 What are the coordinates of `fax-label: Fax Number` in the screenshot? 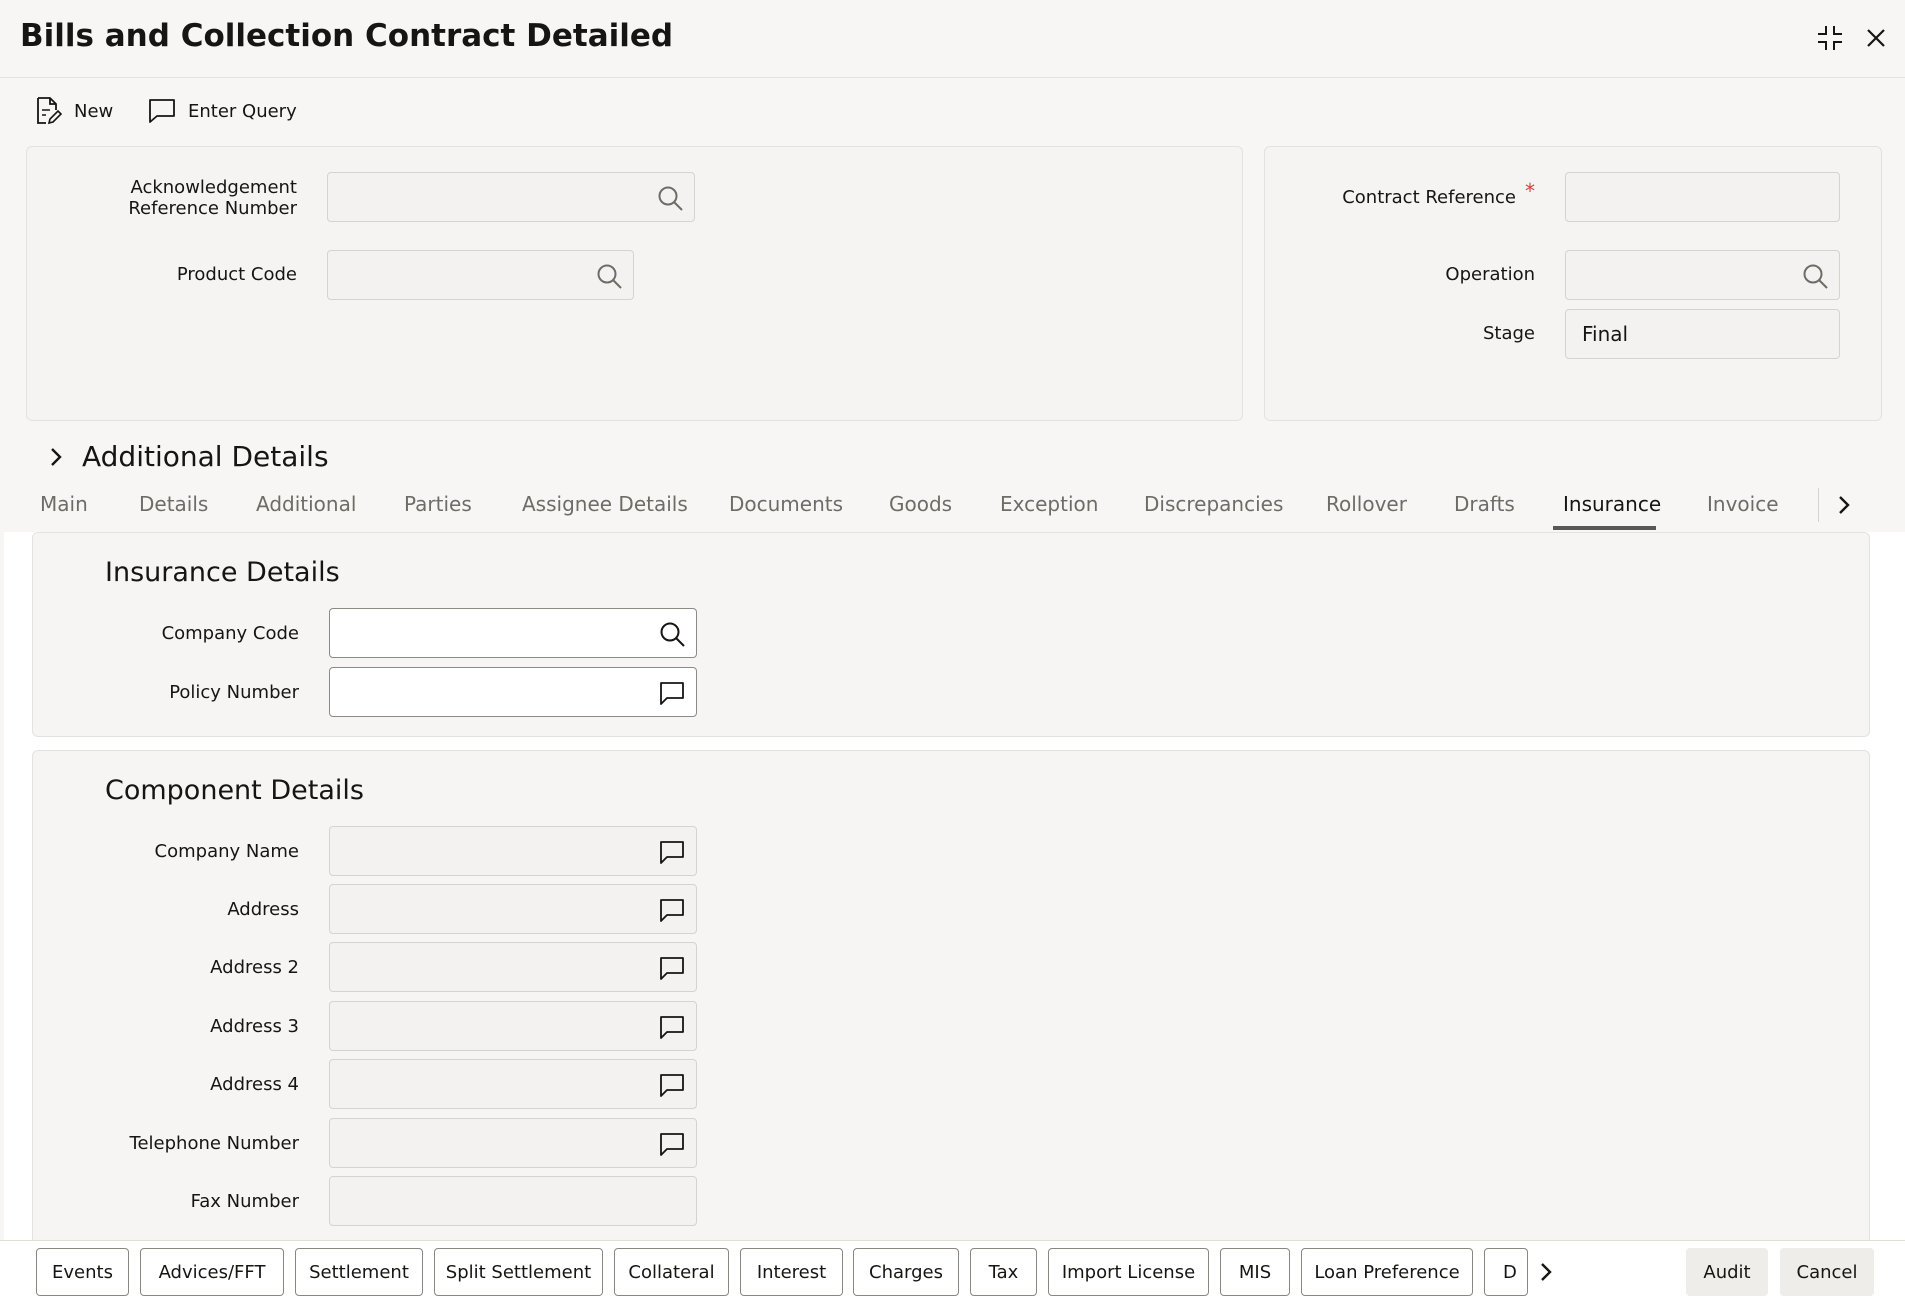 It's located at (244, 1201).